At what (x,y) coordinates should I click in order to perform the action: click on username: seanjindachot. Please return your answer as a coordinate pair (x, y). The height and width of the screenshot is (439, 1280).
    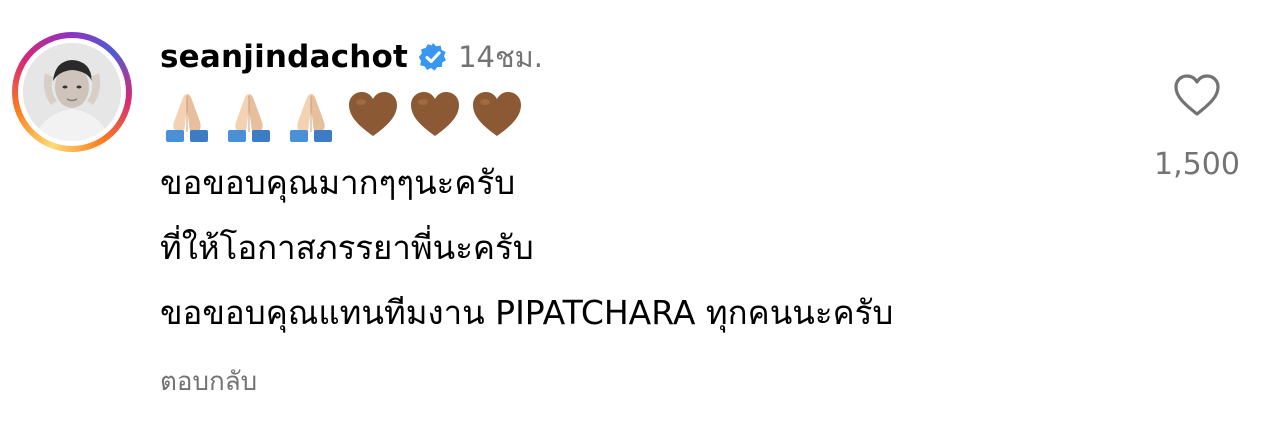
    Looking at the image, I should click on (284, 57).